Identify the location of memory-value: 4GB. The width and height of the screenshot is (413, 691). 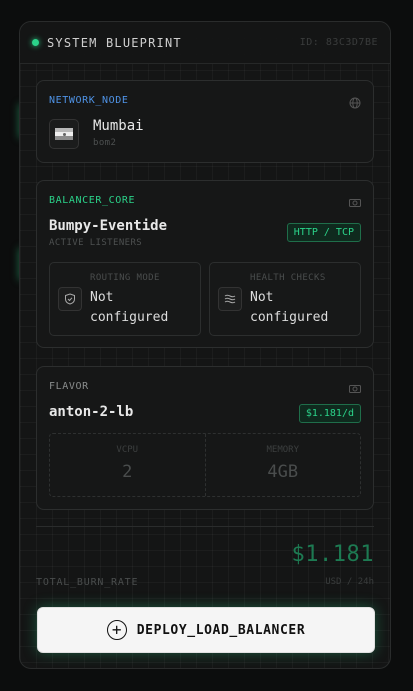
(283, 472).